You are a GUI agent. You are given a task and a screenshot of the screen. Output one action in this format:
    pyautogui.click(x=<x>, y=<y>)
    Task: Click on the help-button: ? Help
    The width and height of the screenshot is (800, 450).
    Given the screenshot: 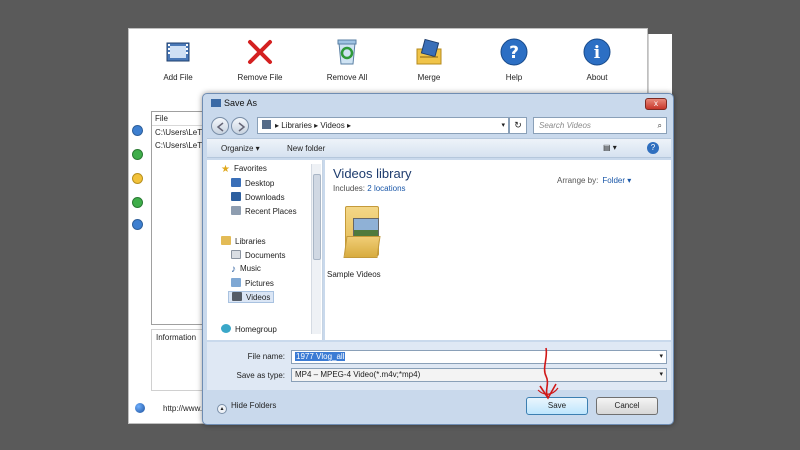 What is the action you would take?
    pyautogui.click(x=514, y=59)
    